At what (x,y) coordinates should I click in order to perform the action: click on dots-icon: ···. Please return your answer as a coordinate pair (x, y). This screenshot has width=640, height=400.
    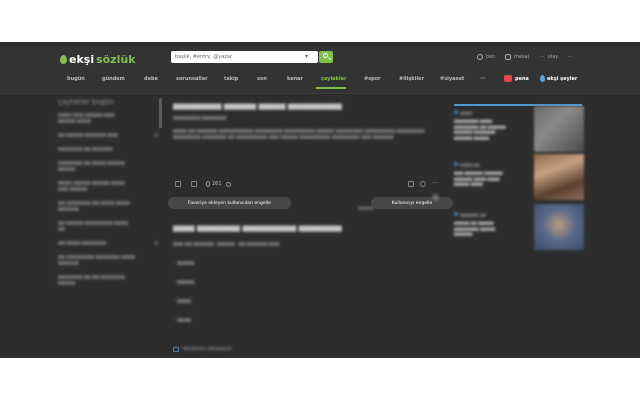
    Looking at the image, I should click on (542, 57).